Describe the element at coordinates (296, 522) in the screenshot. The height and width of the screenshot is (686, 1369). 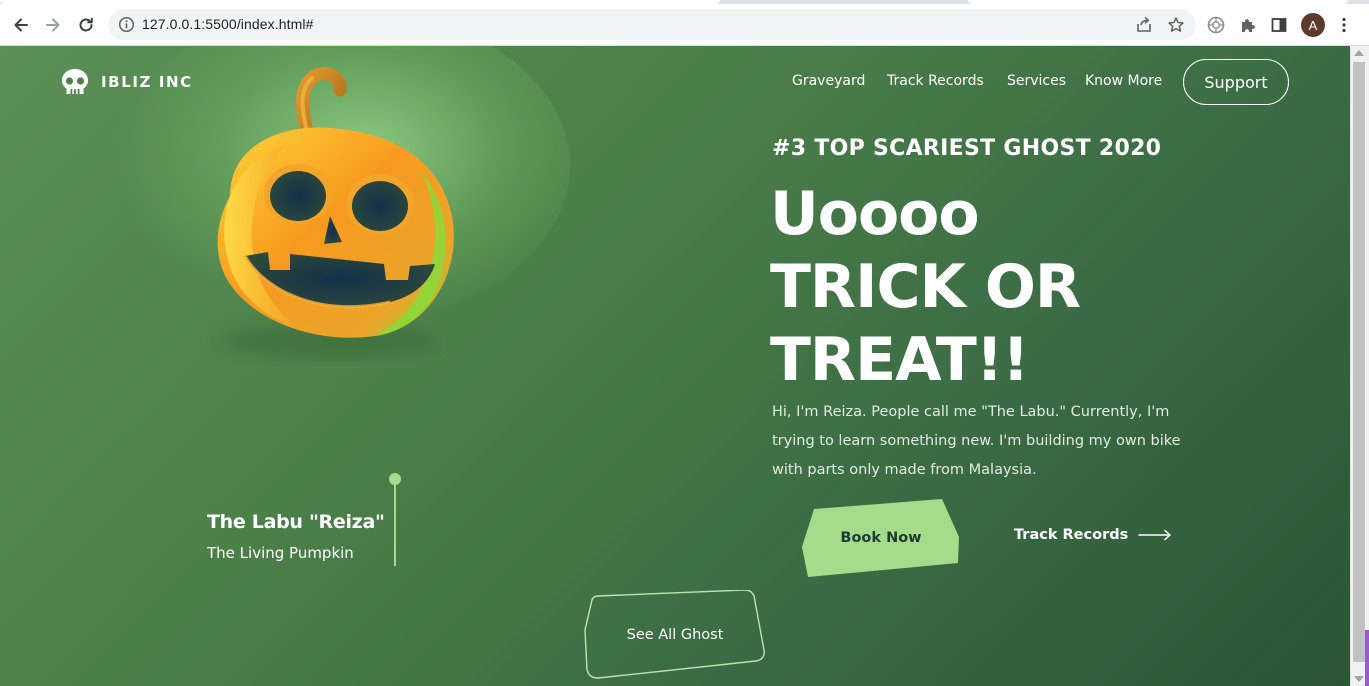
I see `caption-title: The Labu "Reiza"` at that location.